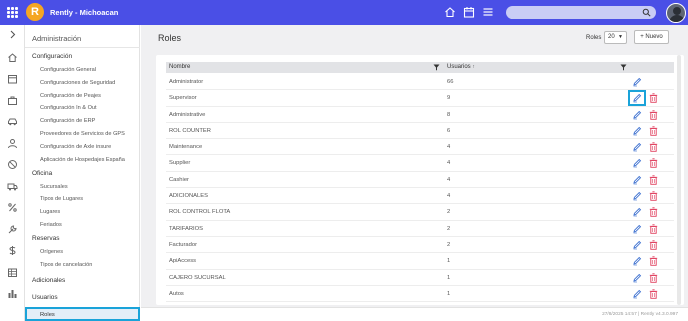  I want to click on sidebar-title: Administración, so click(57, 38).